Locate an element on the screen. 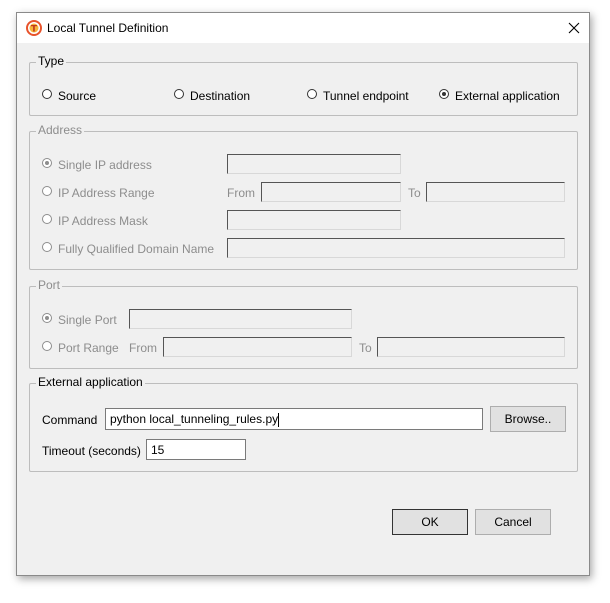 The height and width of the screenshot is (603, 610). browse-button: Browse.. is located at coordinates (528, 419).